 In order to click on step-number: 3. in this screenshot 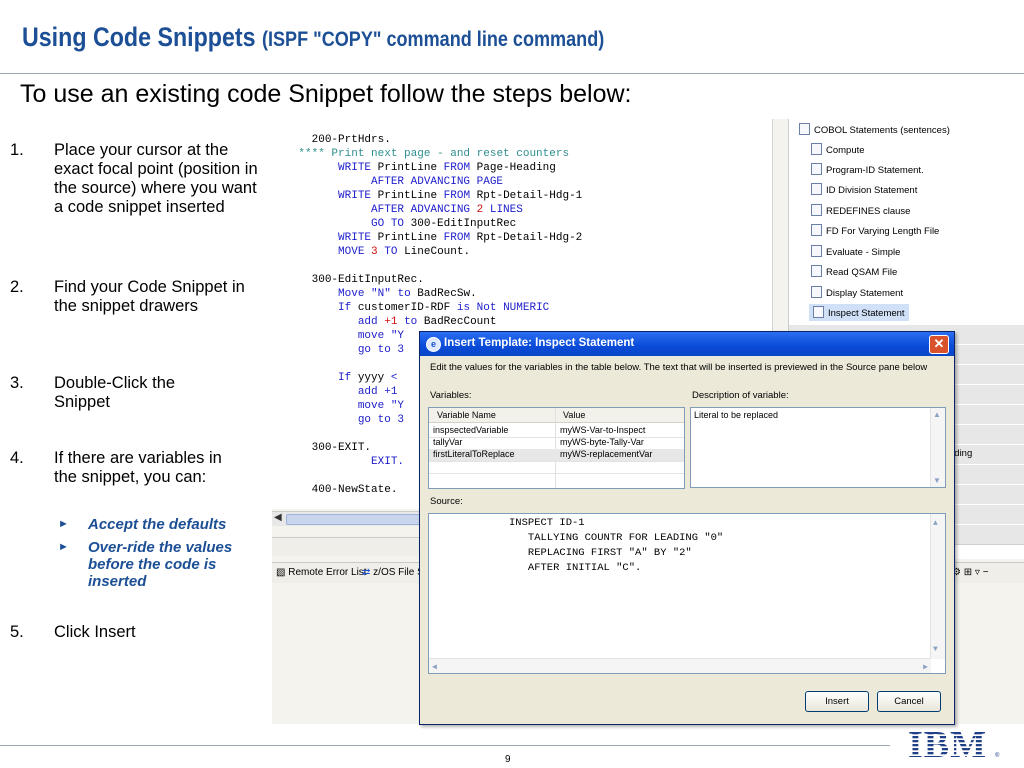, I will do `click(17, 383)`.